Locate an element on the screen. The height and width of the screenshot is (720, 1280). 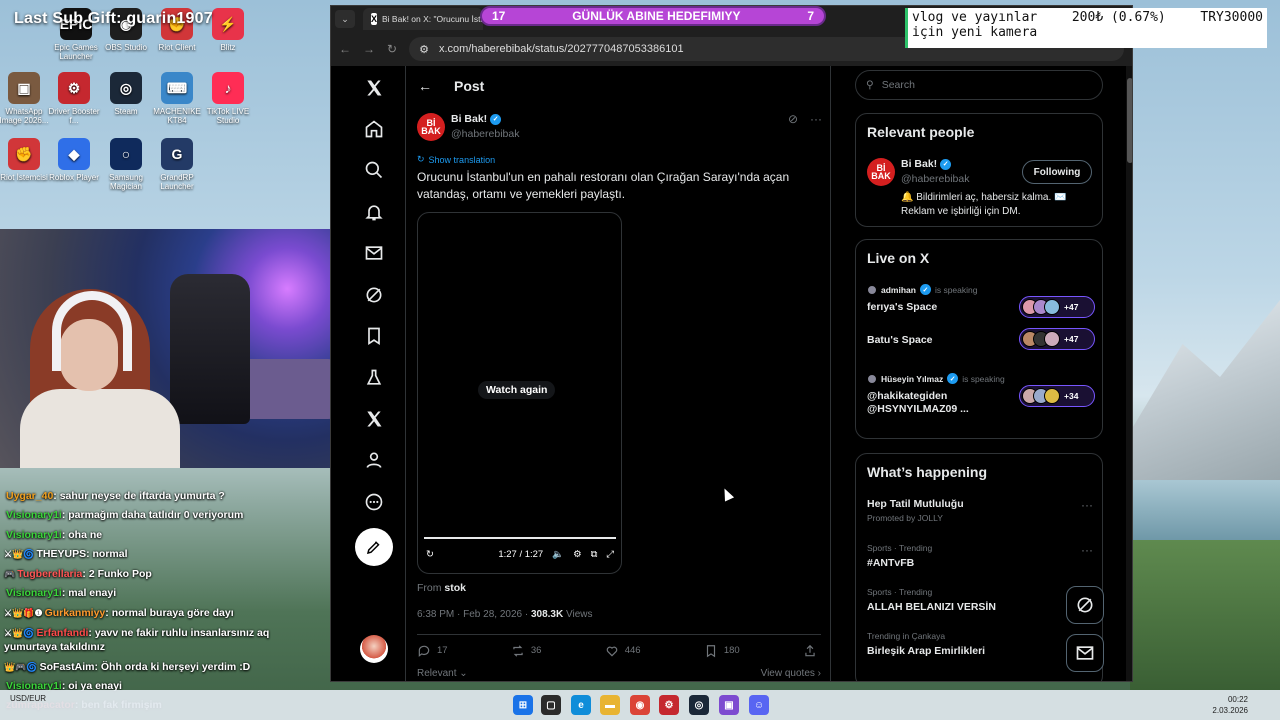
grok-icon is located at coordinates (374, 295).